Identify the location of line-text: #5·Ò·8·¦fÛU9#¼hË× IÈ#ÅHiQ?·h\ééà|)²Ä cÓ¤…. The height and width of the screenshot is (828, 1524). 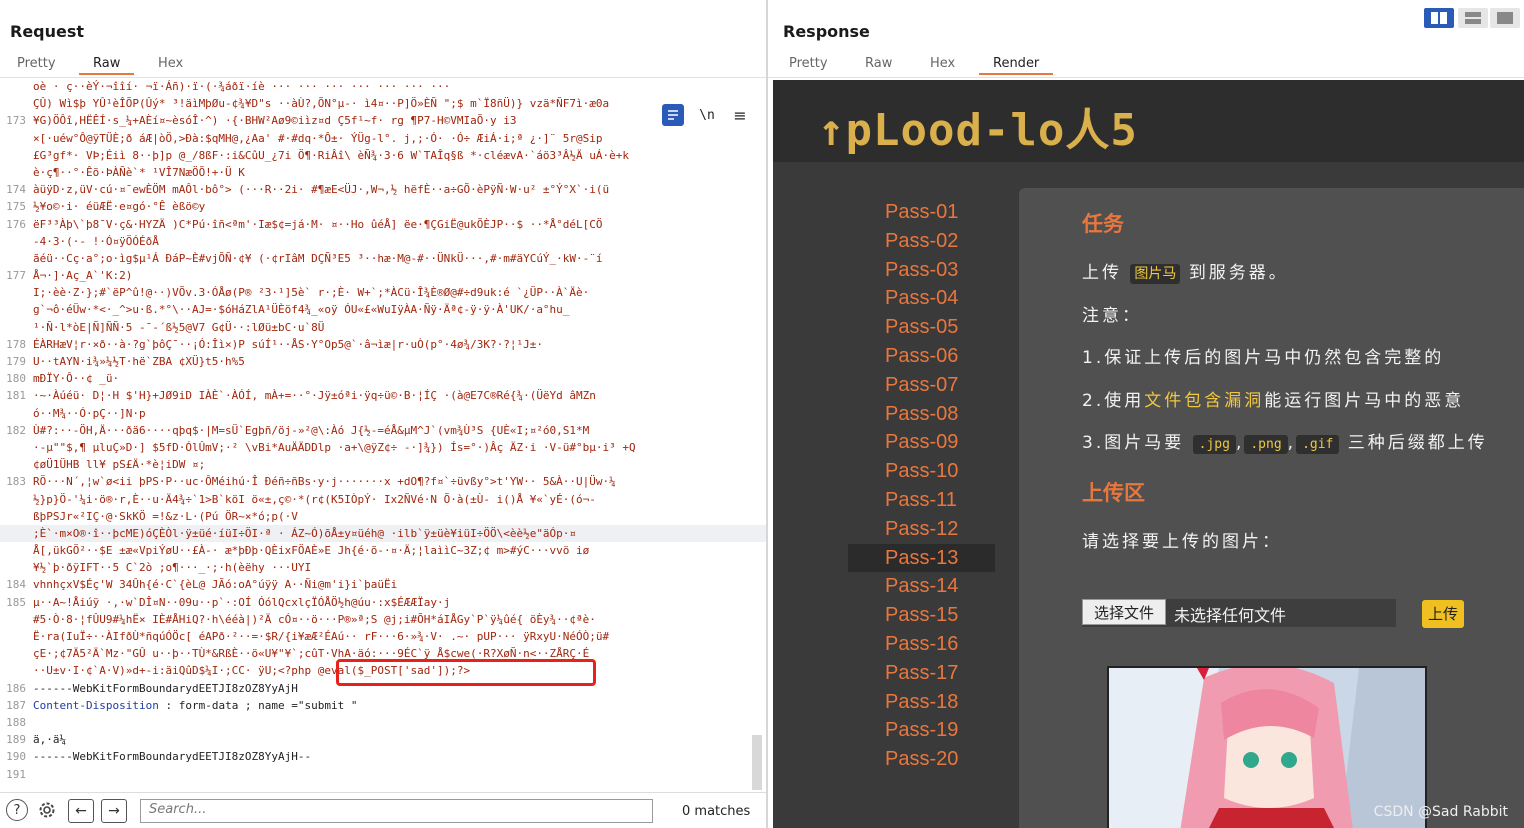
(314, 619).